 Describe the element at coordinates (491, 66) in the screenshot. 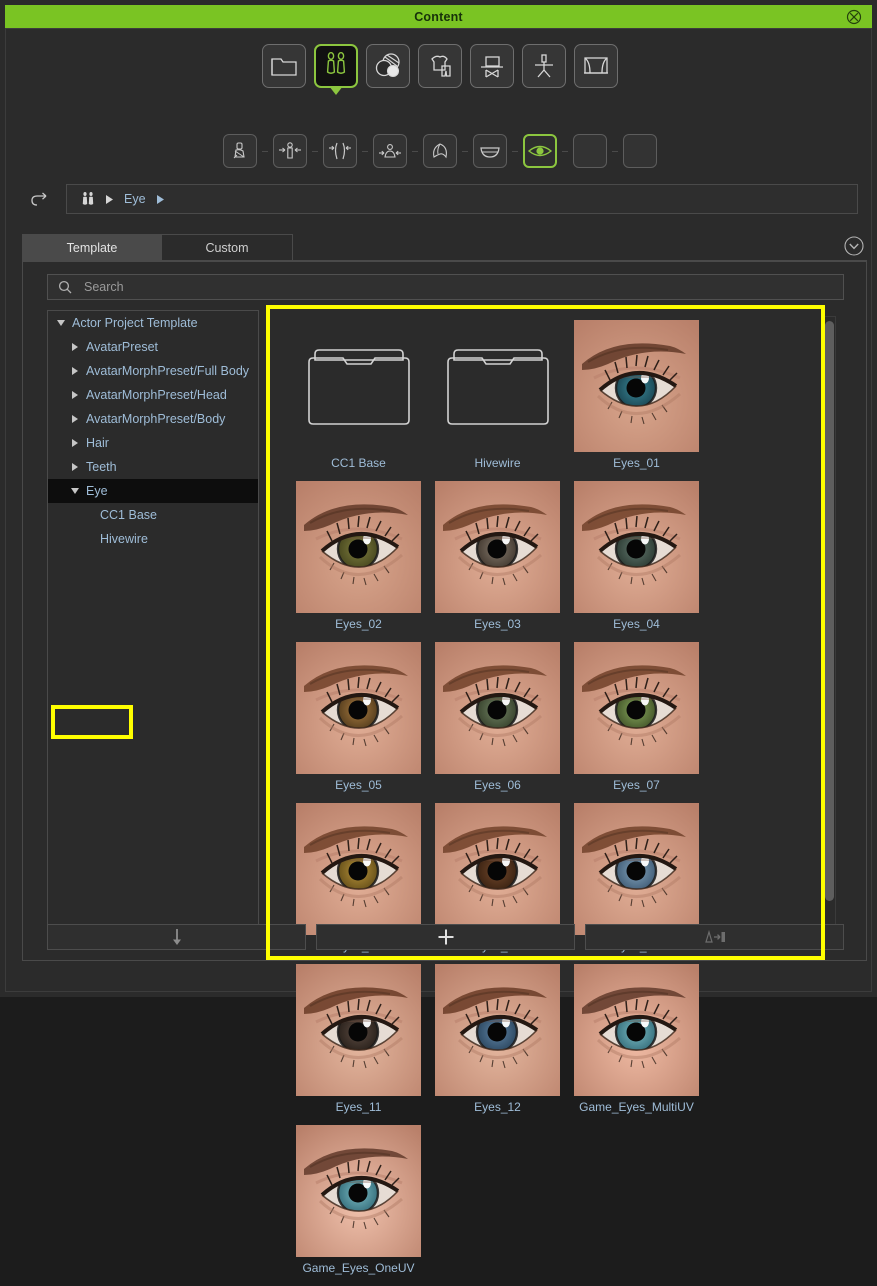

I see `toolbar-button-prop` at that location.